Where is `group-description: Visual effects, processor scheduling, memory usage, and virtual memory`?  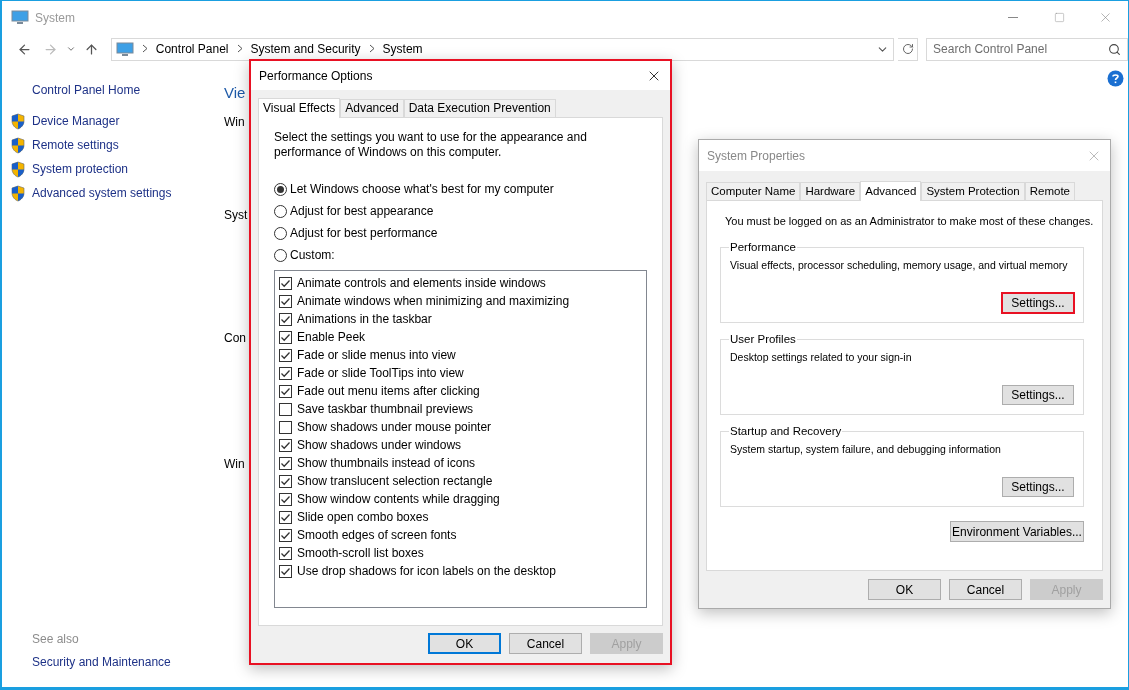 group-description: Visual effects, processor scheduling, memory usage, and virtual memory is located at coordinates (899, 265).